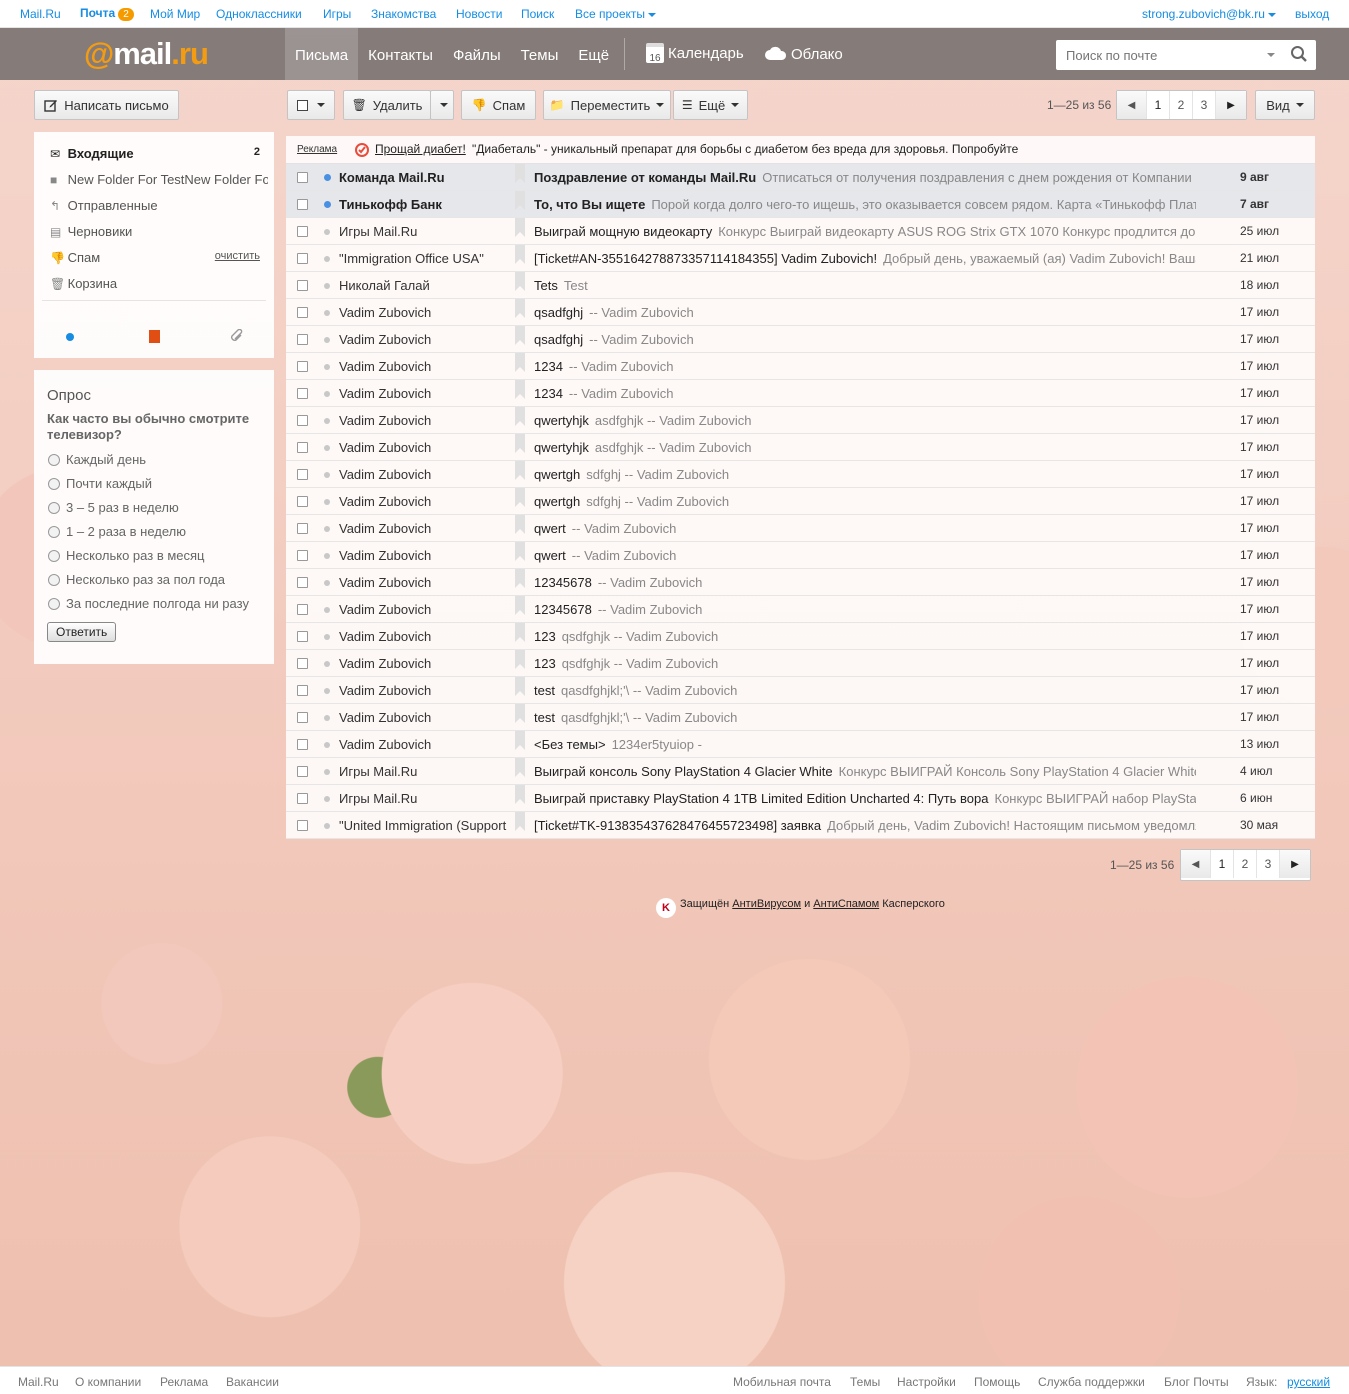 The height and width of the screenshot is (1394, 1349). Describe the element at coordinates (106, 105) in the screenshot. I see `compose-button: Написать письмо` at that location.